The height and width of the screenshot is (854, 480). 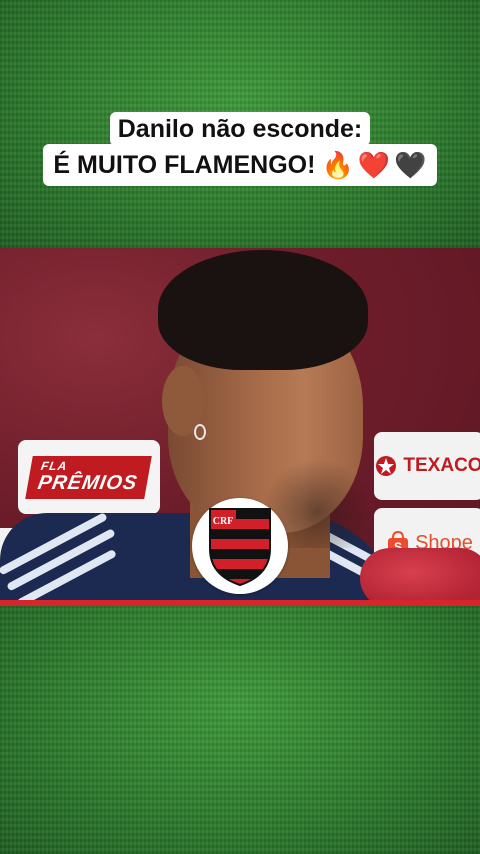 What do you see at coordinates (374, 165) in the screenshot?
I see `red-heart-emoji-icon: ❤️` at bounding box center [374, 165].